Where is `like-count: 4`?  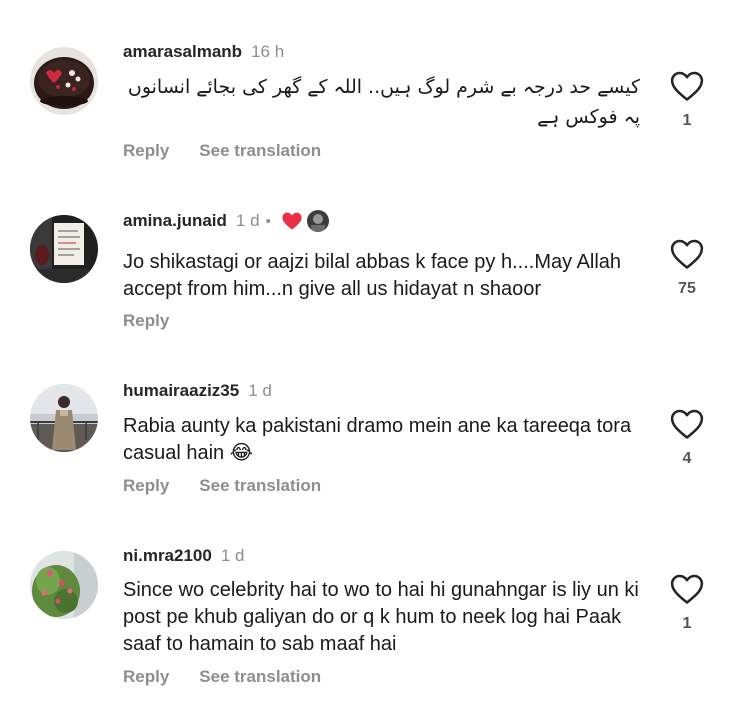 like-count: 4 is located at coordinates (687, 458).